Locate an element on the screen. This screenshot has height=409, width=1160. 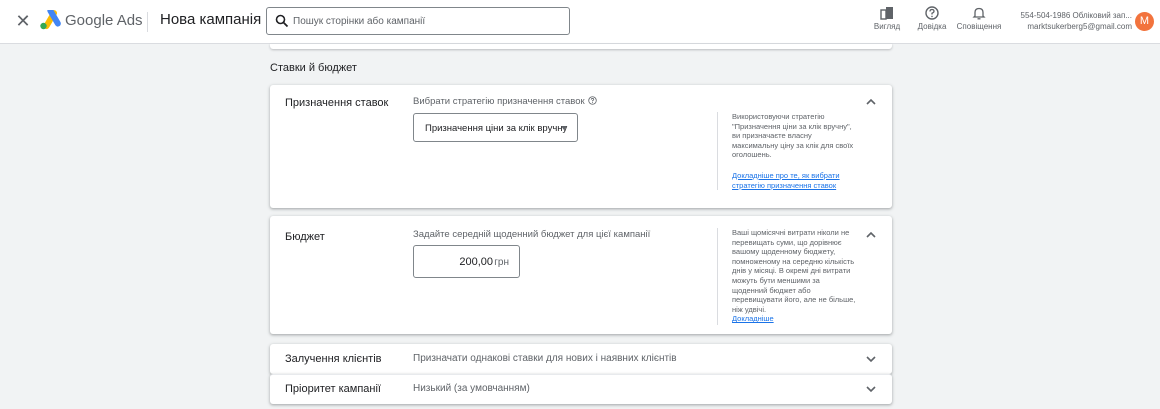
notifications-button: Сповіщення is located at coordinates (979, 21).